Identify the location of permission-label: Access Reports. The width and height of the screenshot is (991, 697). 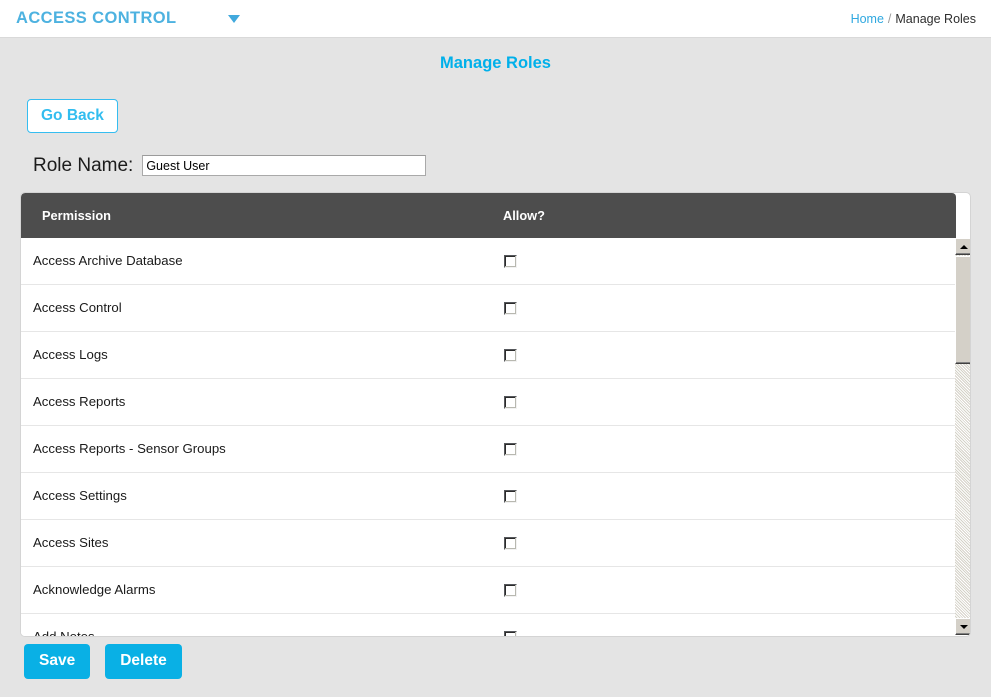
(79, 402).